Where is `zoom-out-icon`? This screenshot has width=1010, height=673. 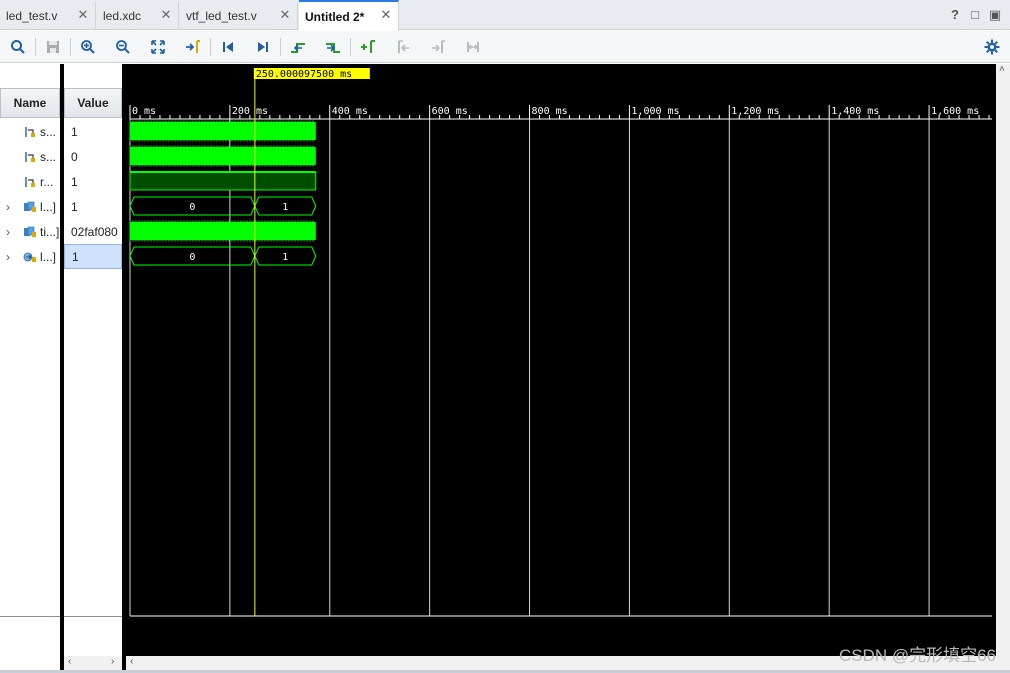
zoom-out-icon is located at coordinates (123, 47).